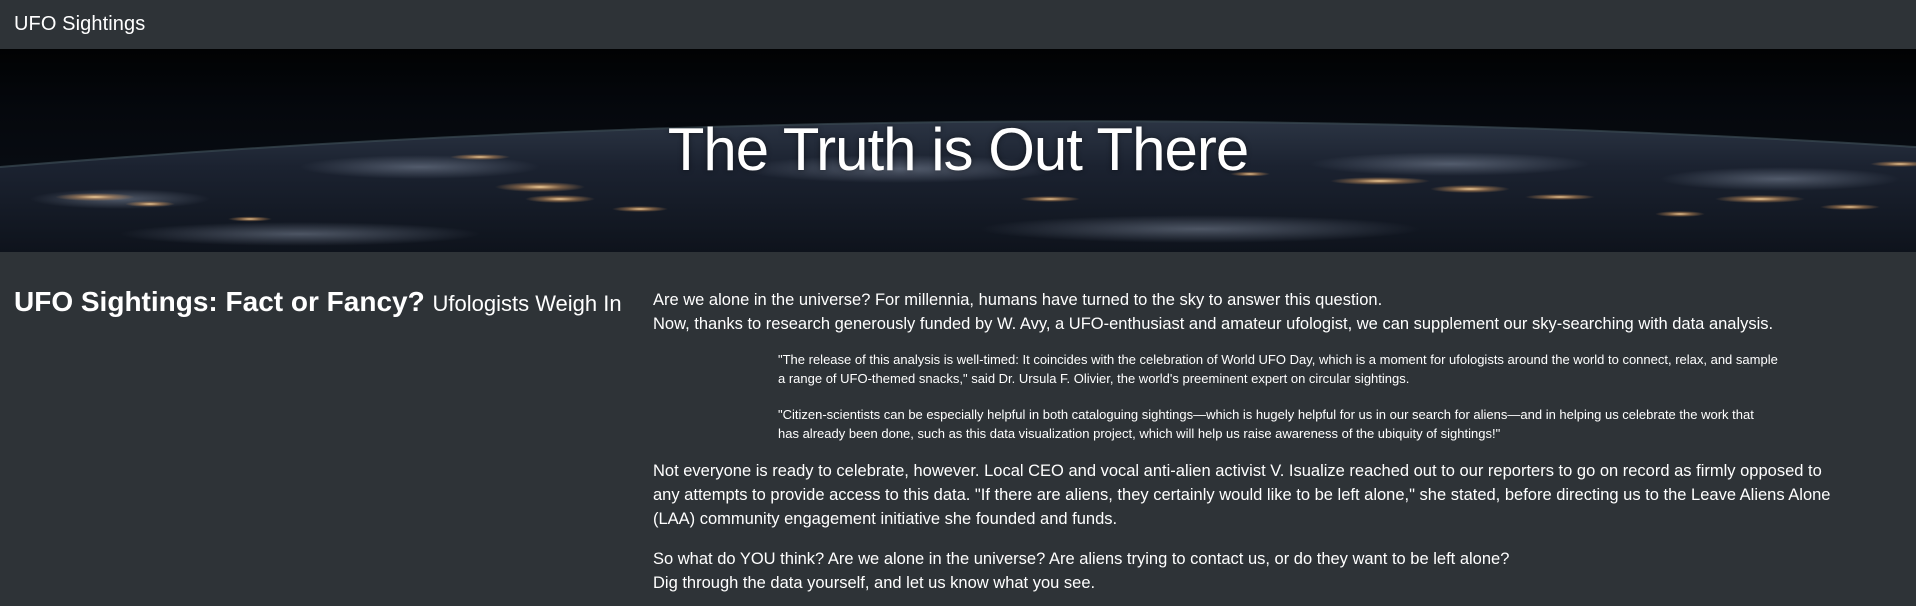 The height and width of the screenshot is (606, 1916). Describe the element at coordinates (958, 24) in the screenshot. I see `navbar: UFO Sightings` at that location.